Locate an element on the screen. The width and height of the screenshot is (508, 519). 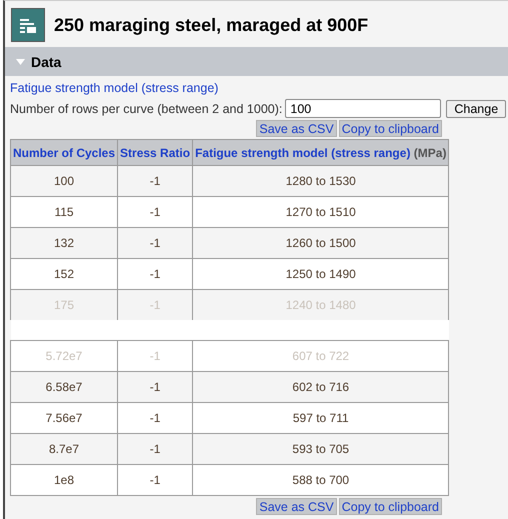
column-header: Number of Cycles is located at coordinates (64, 153).